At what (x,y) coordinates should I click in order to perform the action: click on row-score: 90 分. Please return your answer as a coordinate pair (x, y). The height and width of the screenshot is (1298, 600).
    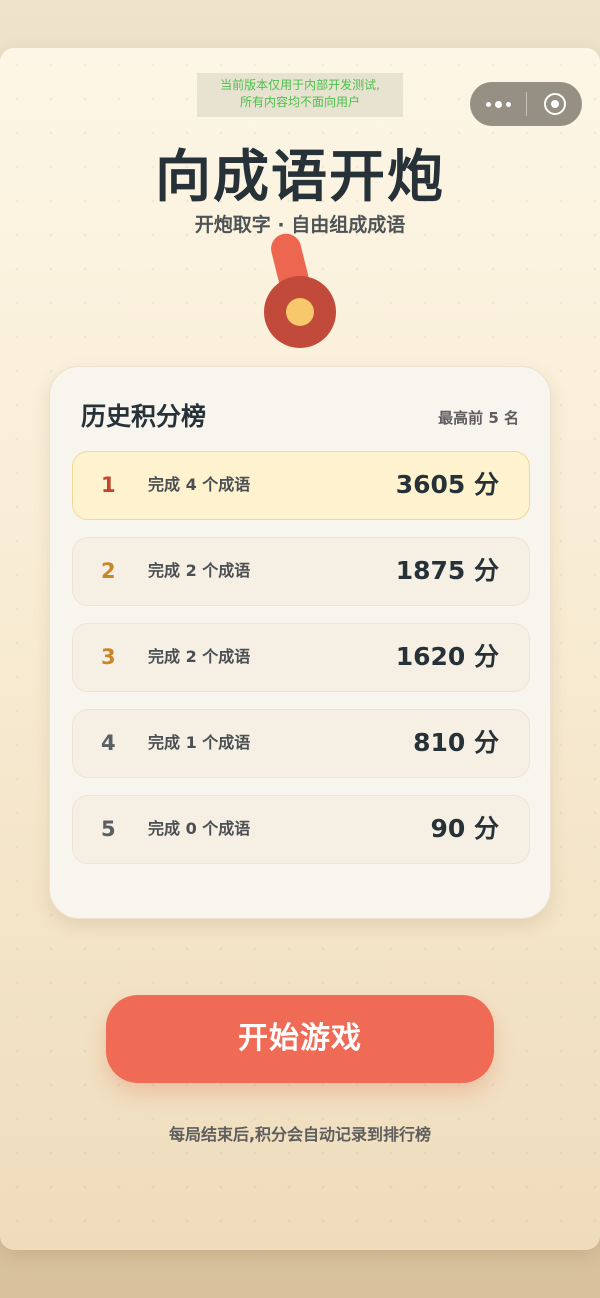
    Looking at the image, I should click on (465, 828).